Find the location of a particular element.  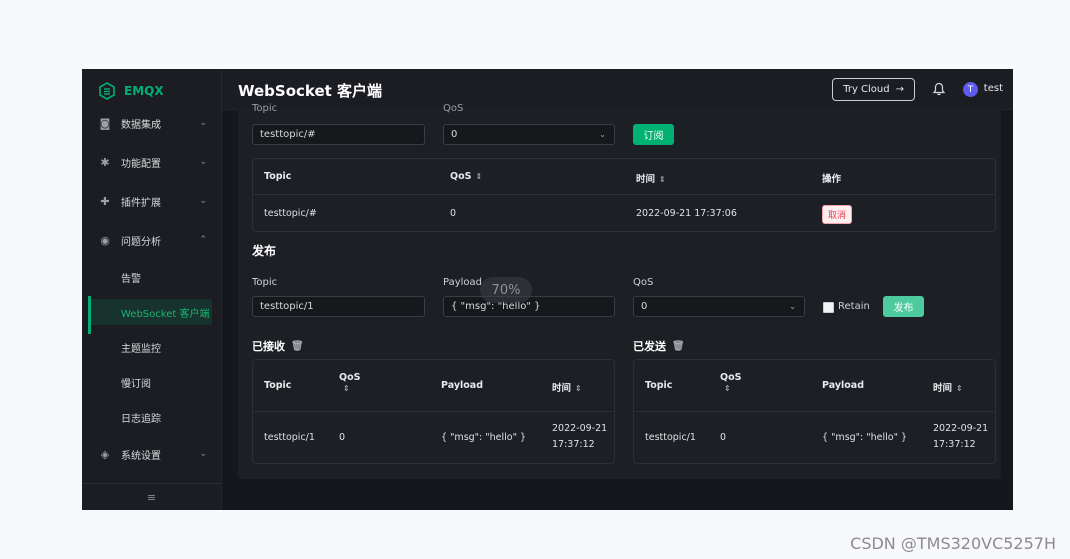

diagnose-icon: ◉ is located at coordinates (105, 240).